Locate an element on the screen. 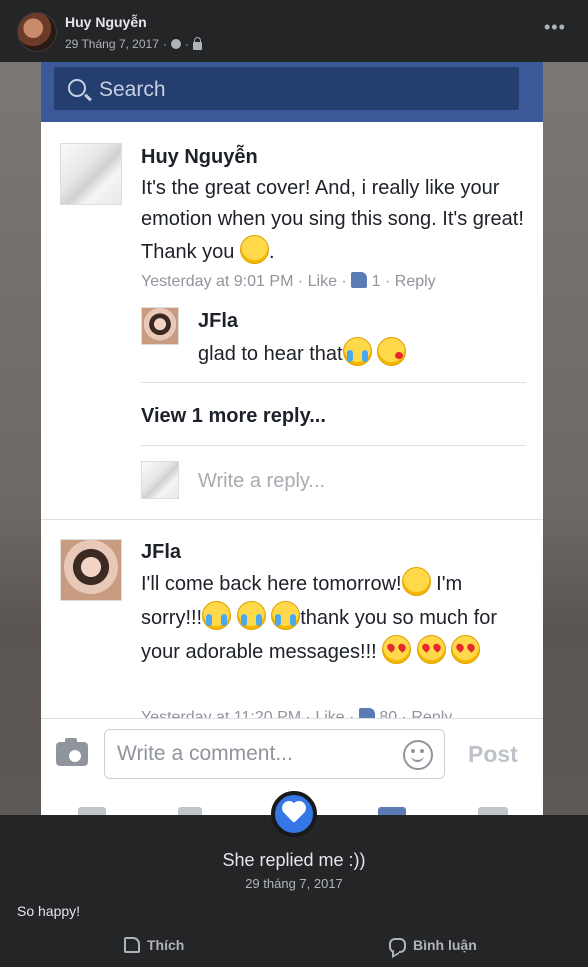 This screenshot has width=588, height=967. photo-blur-left is located at coordinates (20, 438).